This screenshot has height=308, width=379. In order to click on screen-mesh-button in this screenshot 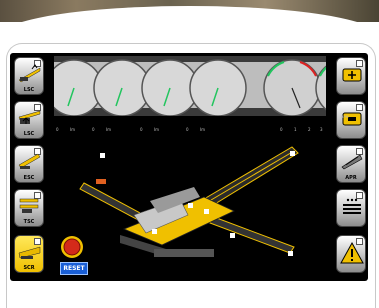, I will do `click(351, 208)`.